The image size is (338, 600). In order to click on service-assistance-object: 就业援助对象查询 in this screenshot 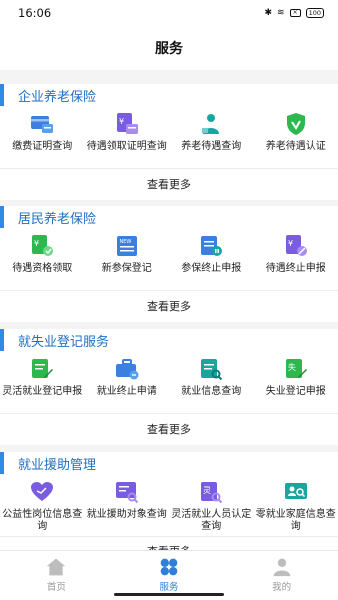, I will do `click(127, 506)`.